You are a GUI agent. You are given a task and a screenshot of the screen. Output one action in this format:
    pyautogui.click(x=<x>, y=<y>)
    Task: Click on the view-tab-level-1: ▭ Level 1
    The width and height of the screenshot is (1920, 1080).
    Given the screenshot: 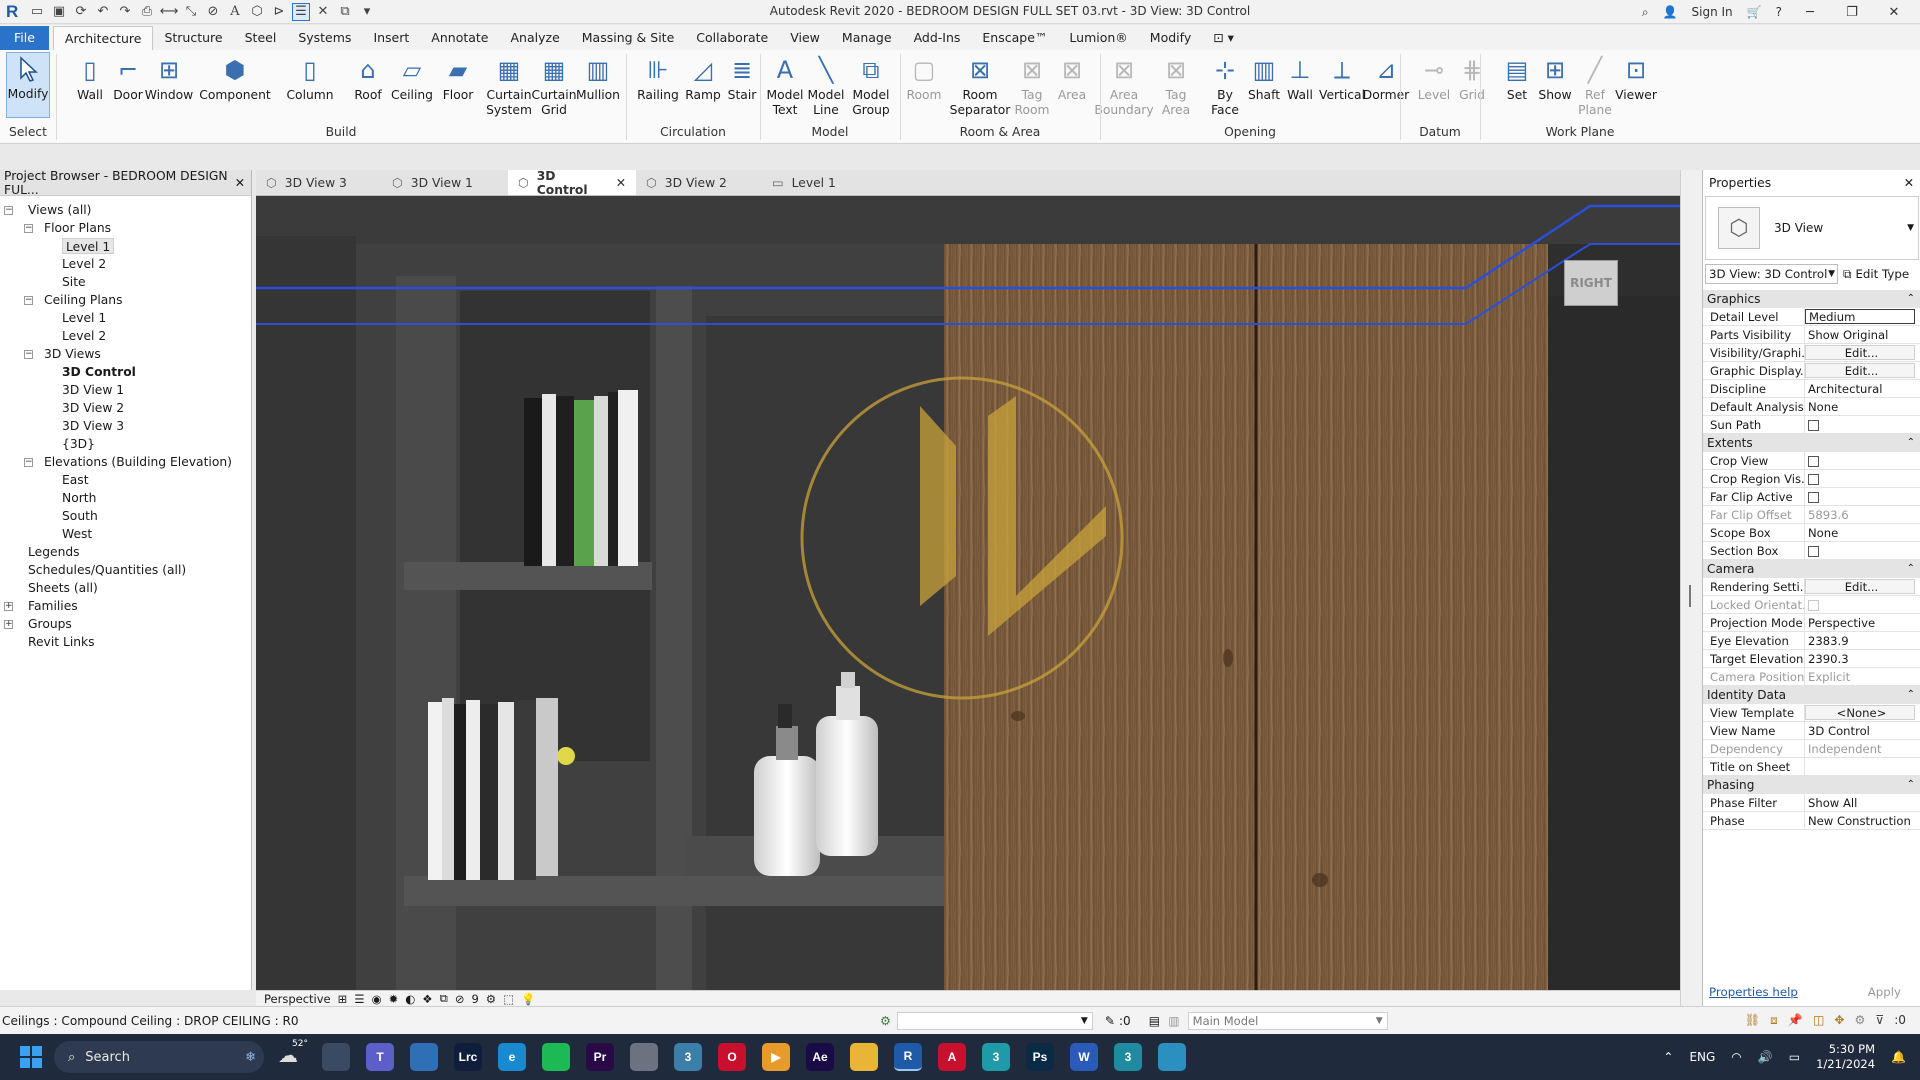 What is the action you would take?
    pyautogui.click(x=825, y=182)
    